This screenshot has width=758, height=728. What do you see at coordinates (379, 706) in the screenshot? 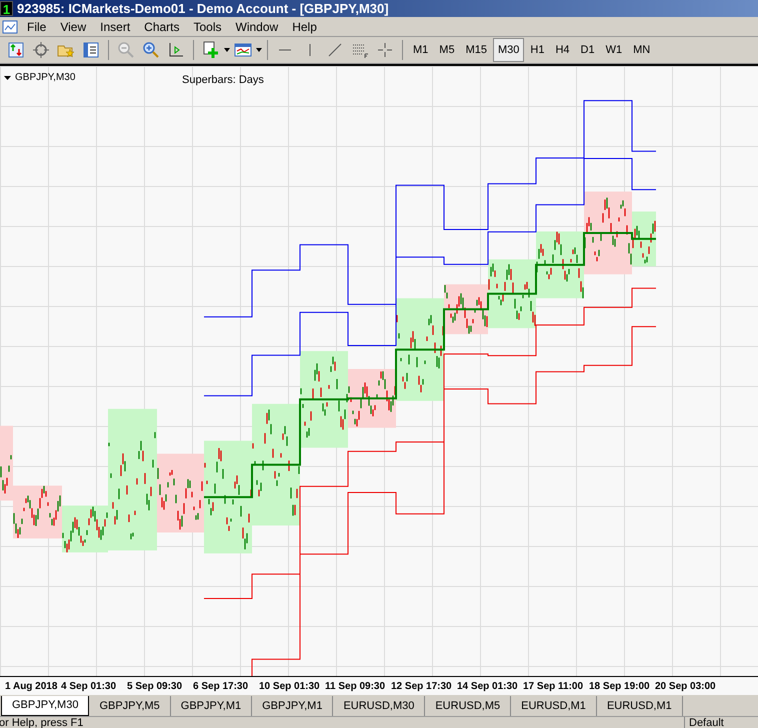
I see `chart-tab: EURUSD,M30` at bounding box center [379, 706].